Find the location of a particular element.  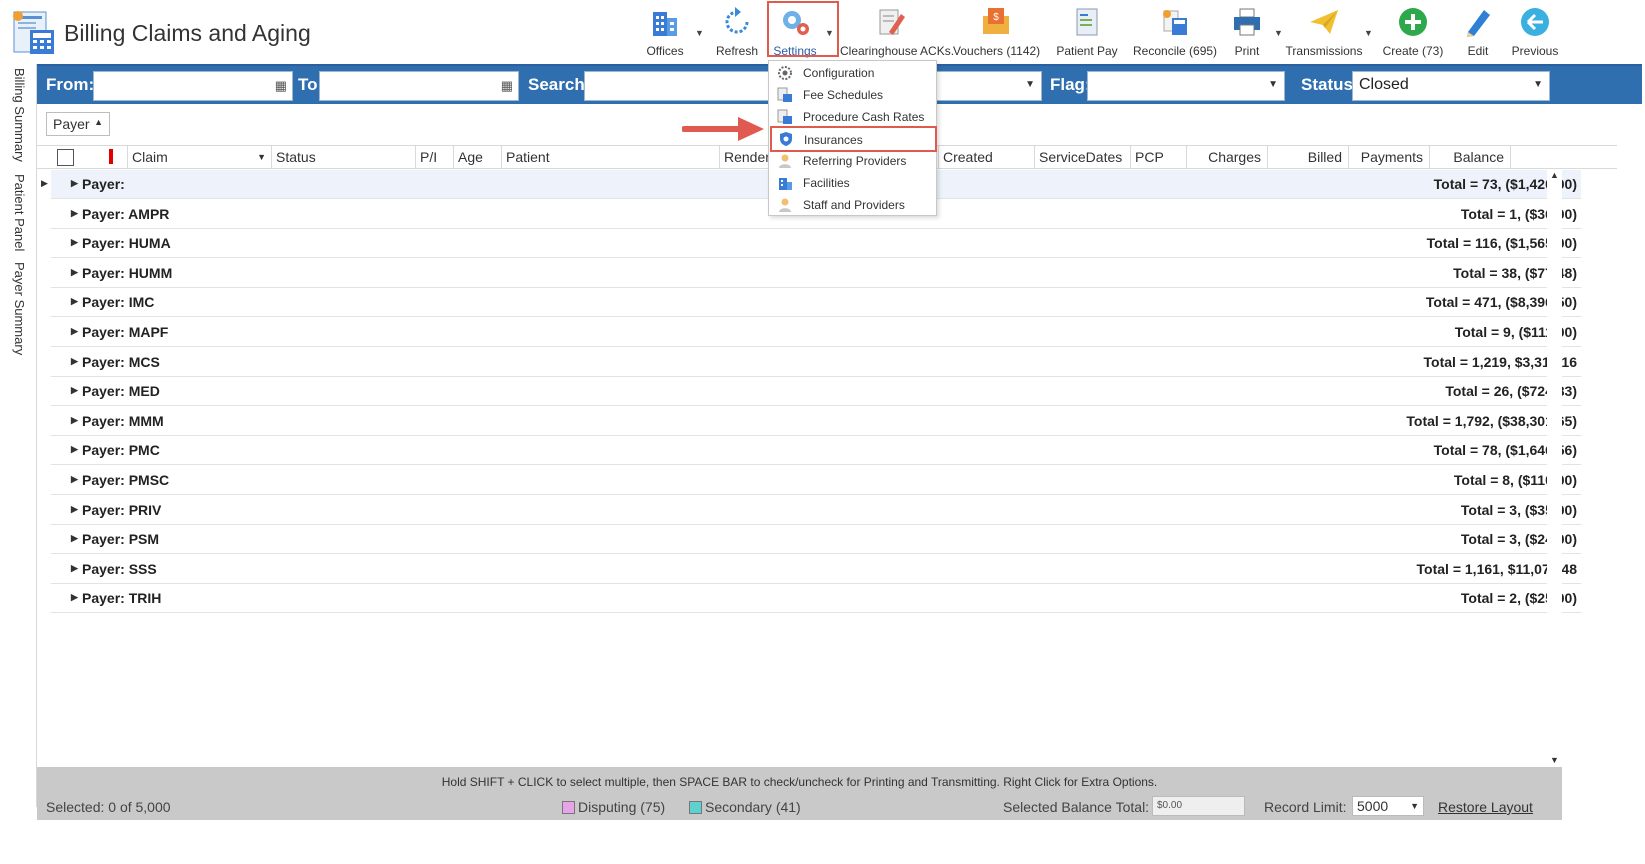

print-dropdown-caret: ▼ is located at coordinates (1278, 33).